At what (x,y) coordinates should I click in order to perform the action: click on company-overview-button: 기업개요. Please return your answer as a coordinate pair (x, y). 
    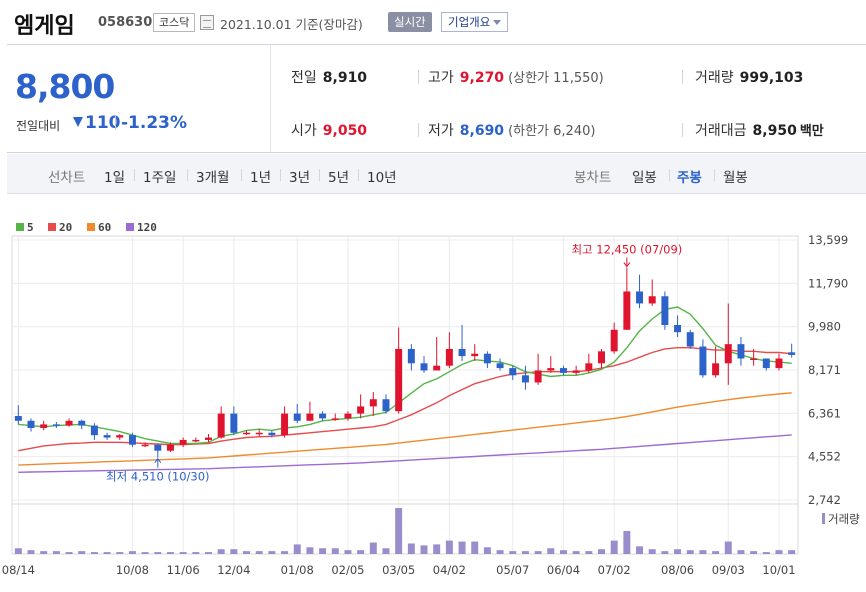
    Looking at the image, I should click on (475, 22).